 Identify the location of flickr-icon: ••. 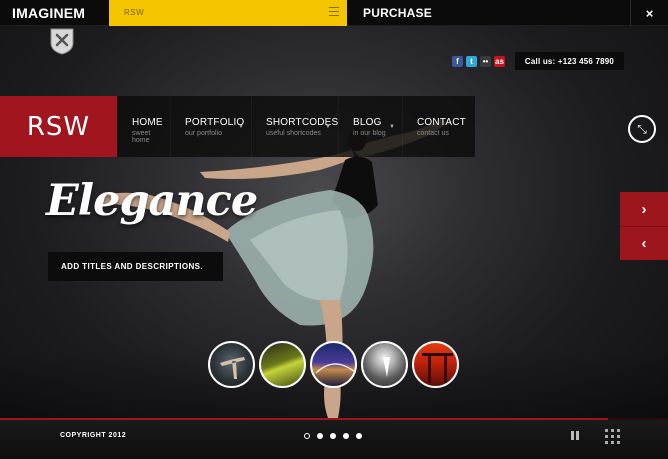
(485, 61).